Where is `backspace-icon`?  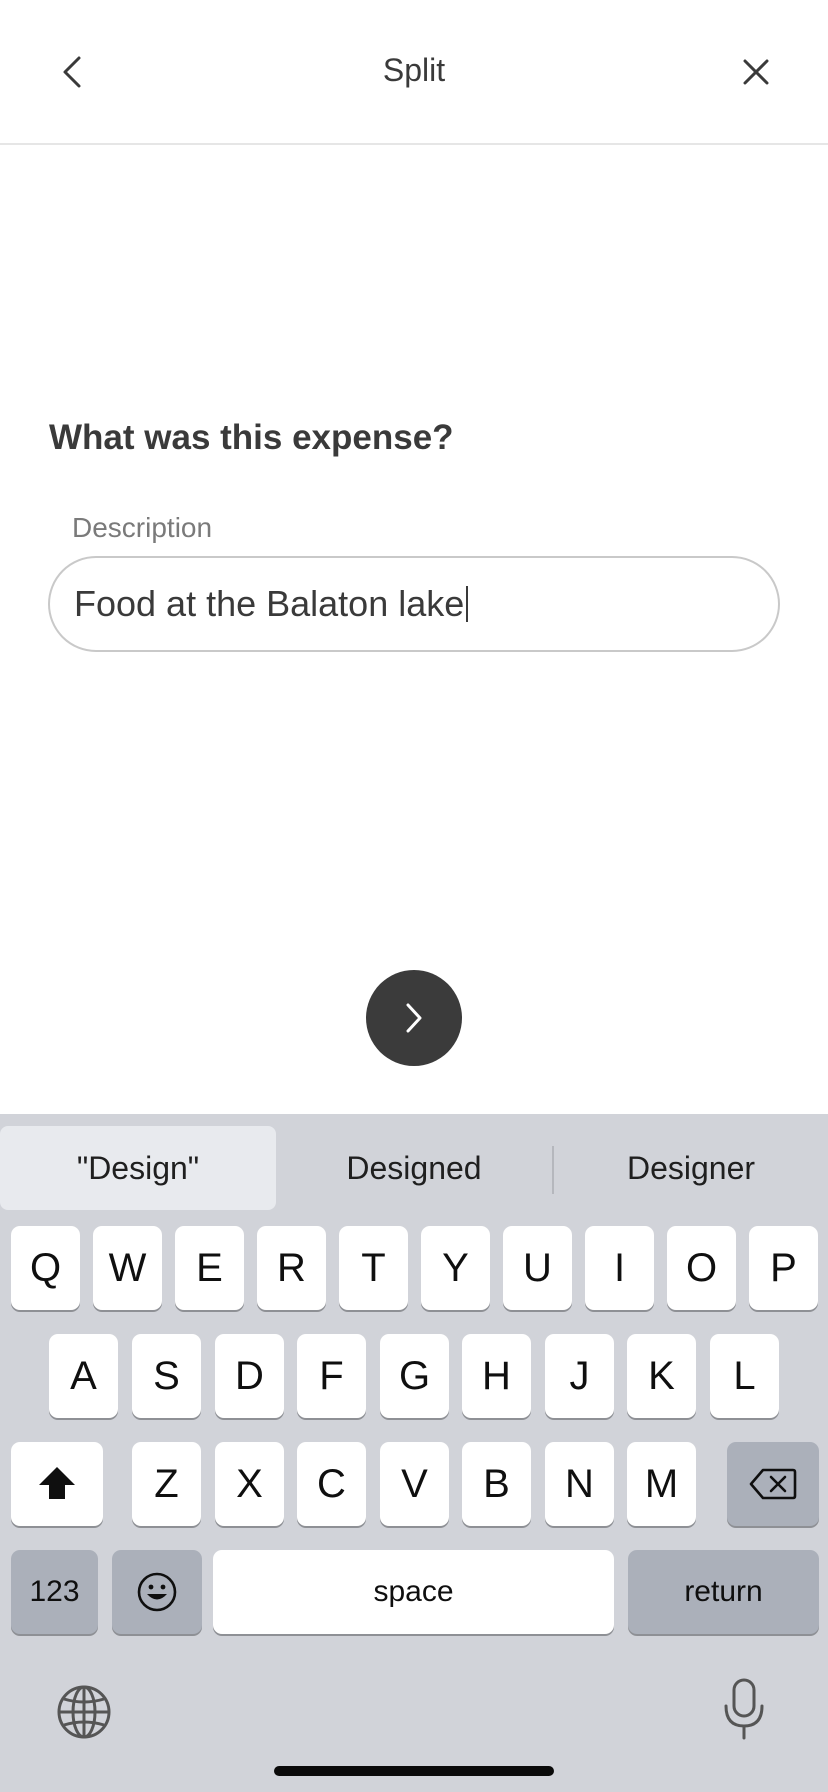
backspace-icon is located at coordinates (773, 1484).